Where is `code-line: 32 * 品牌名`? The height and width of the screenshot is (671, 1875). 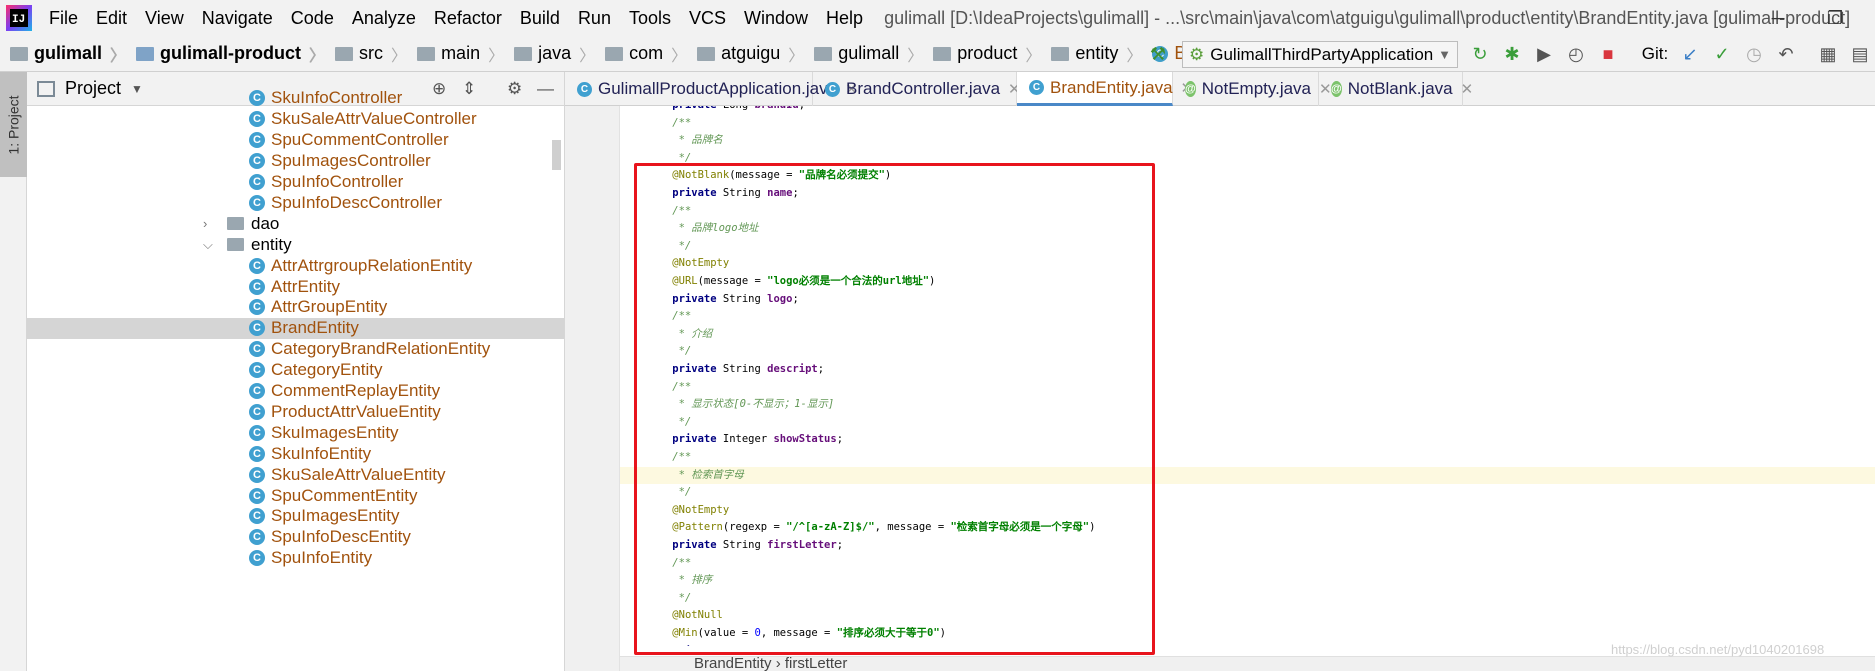 code-line: 32 * 品牌名 is located at coordinates (1247, 141).